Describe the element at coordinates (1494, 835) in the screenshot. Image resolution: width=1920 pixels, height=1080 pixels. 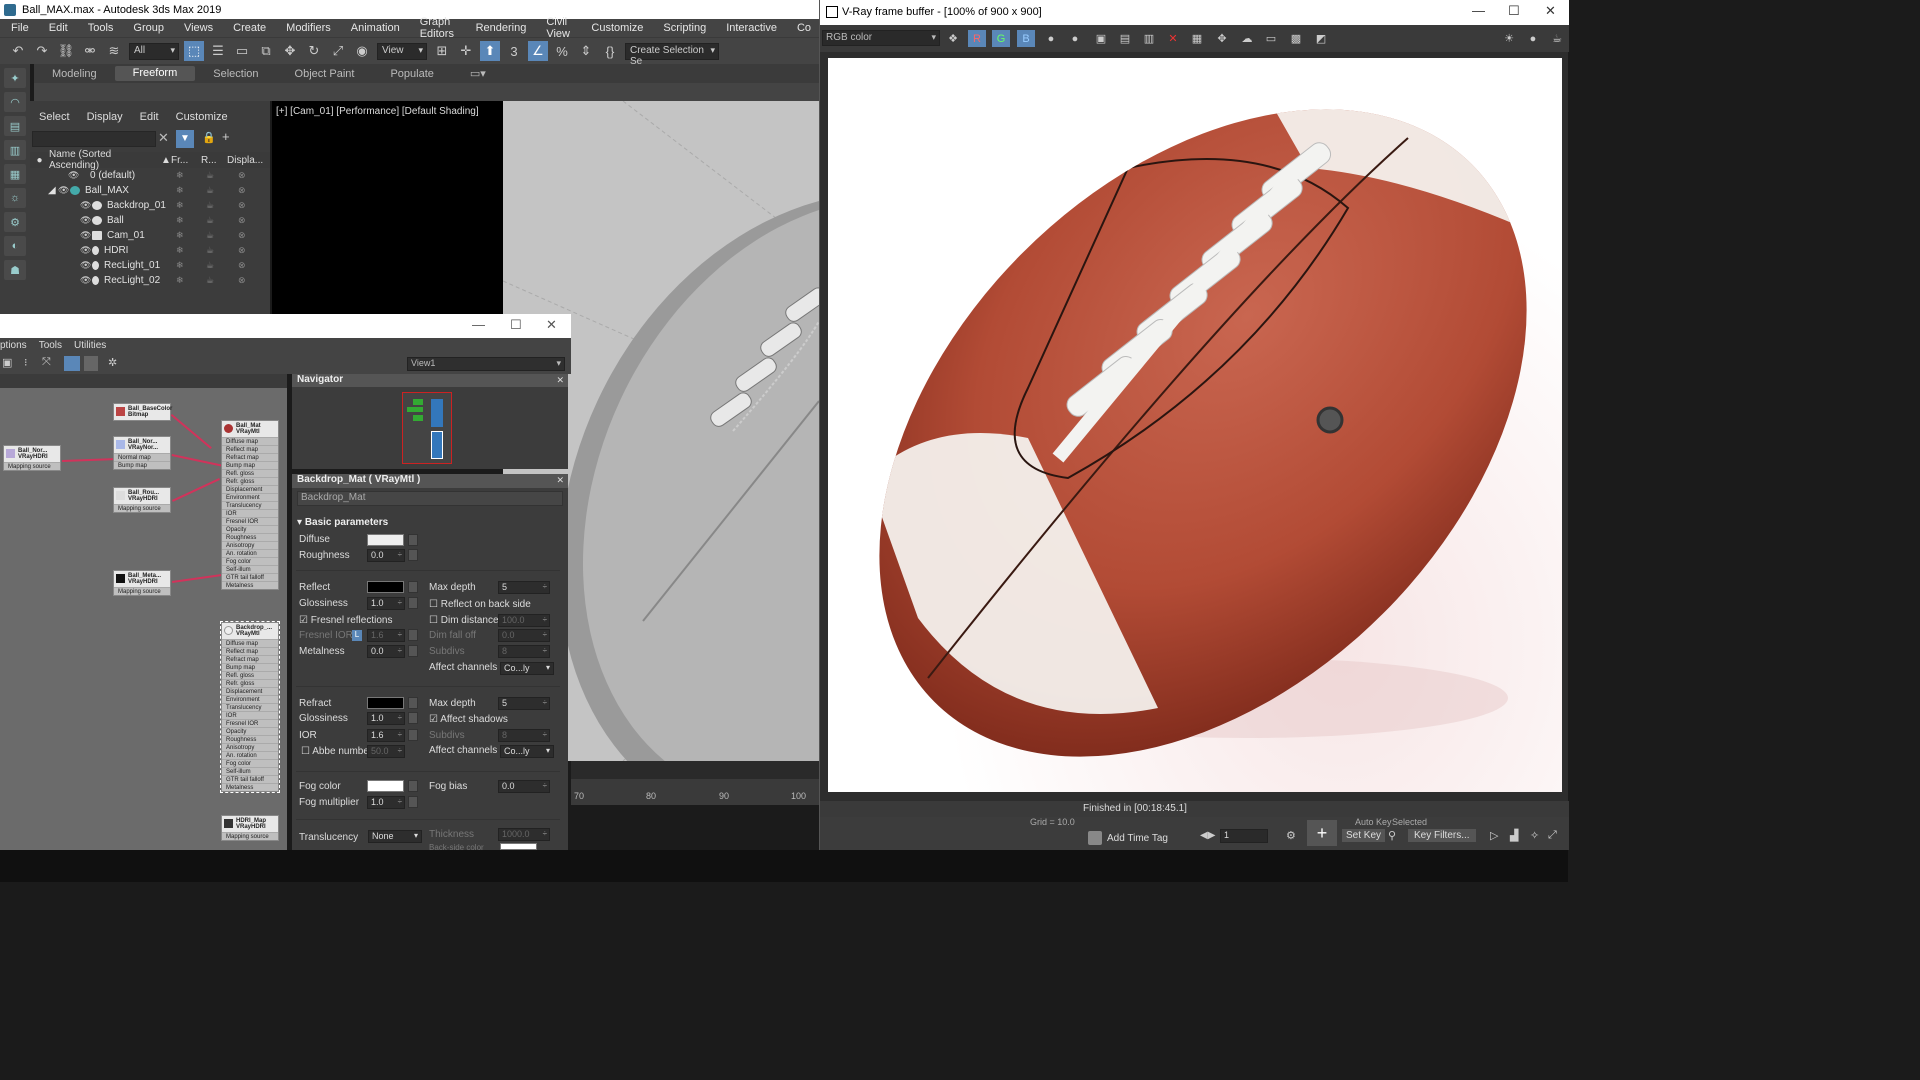
I see `play-icon: ▷` at that location.